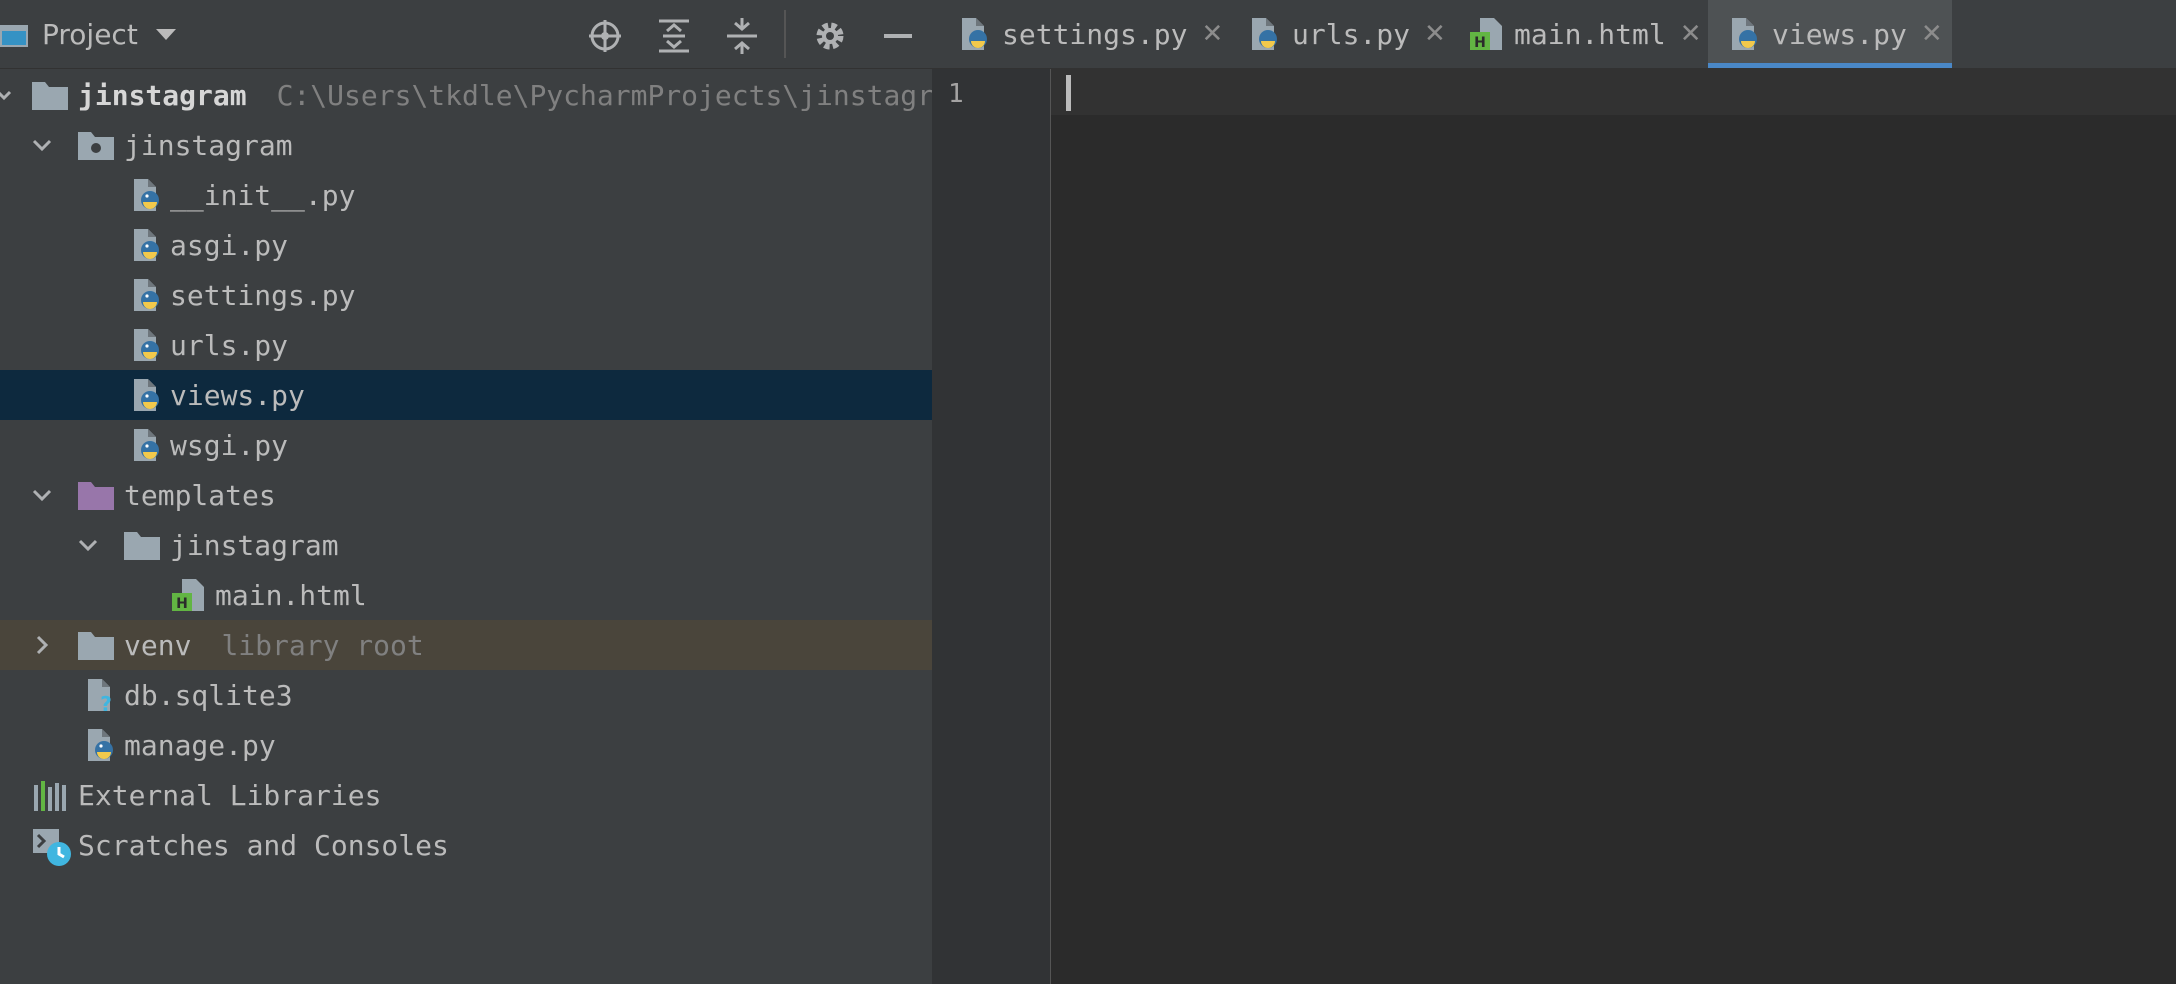  Describe the element at coordinates (322, 645) in the screenshot. I see `library-root-hint: library root` at that location.